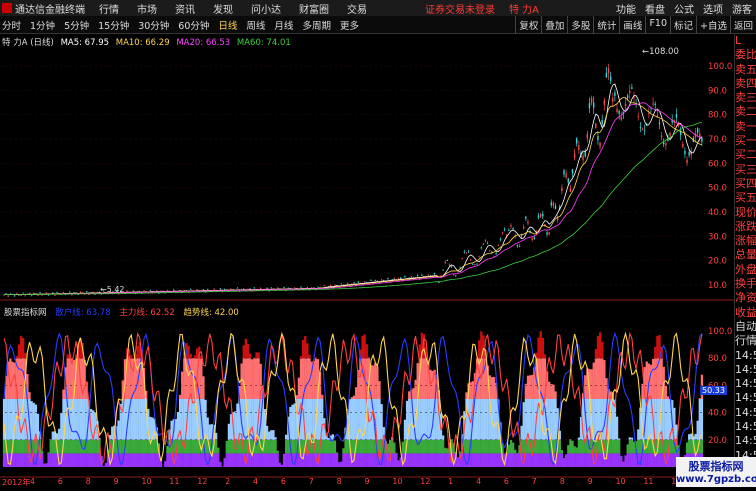 This screenshot has height=491, width=756. I want to click on period-tab: 多周期, so click(315, 25).